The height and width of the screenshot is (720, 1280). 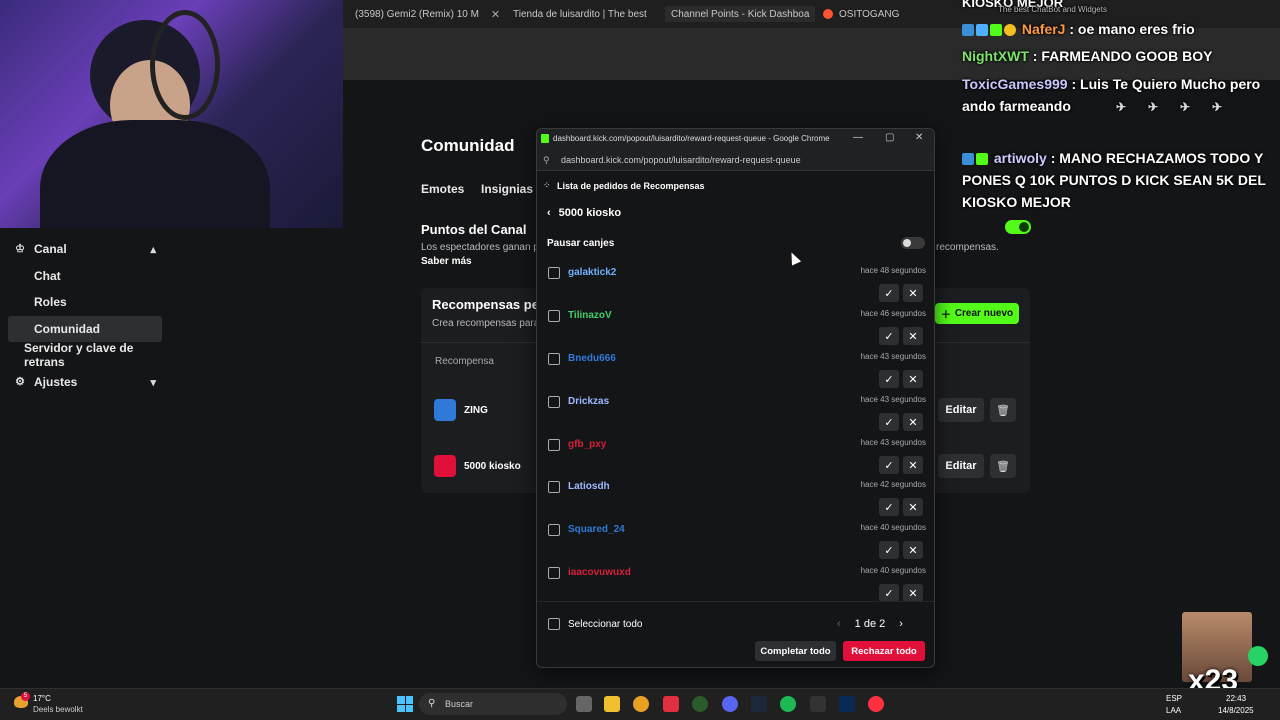 What do you see at coordinates (547, 185) in the screenshot?
I see `queue-icon: ⁘` at bounding box center [547, 185].